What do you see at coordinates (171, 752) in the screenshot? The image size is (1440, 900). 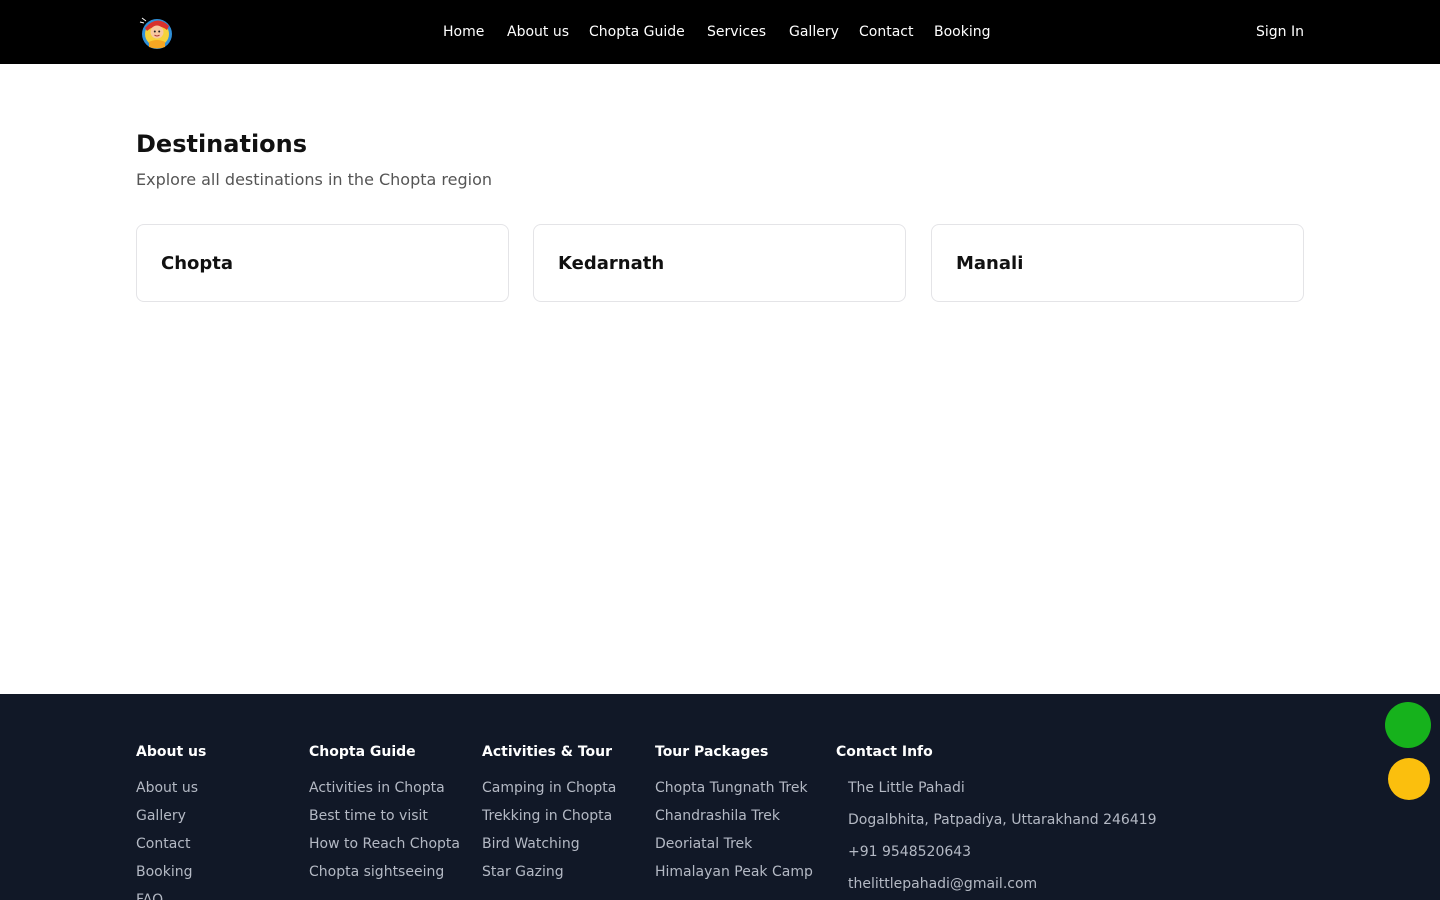 I see `footer-heading: About us` at bounding box center [171, 752].